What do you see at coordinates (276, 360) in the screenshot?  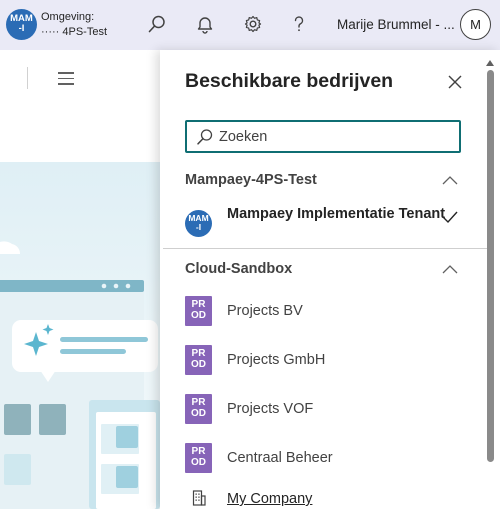 I see `company-label: Projects GmbH` at bounding box center [276, 360].